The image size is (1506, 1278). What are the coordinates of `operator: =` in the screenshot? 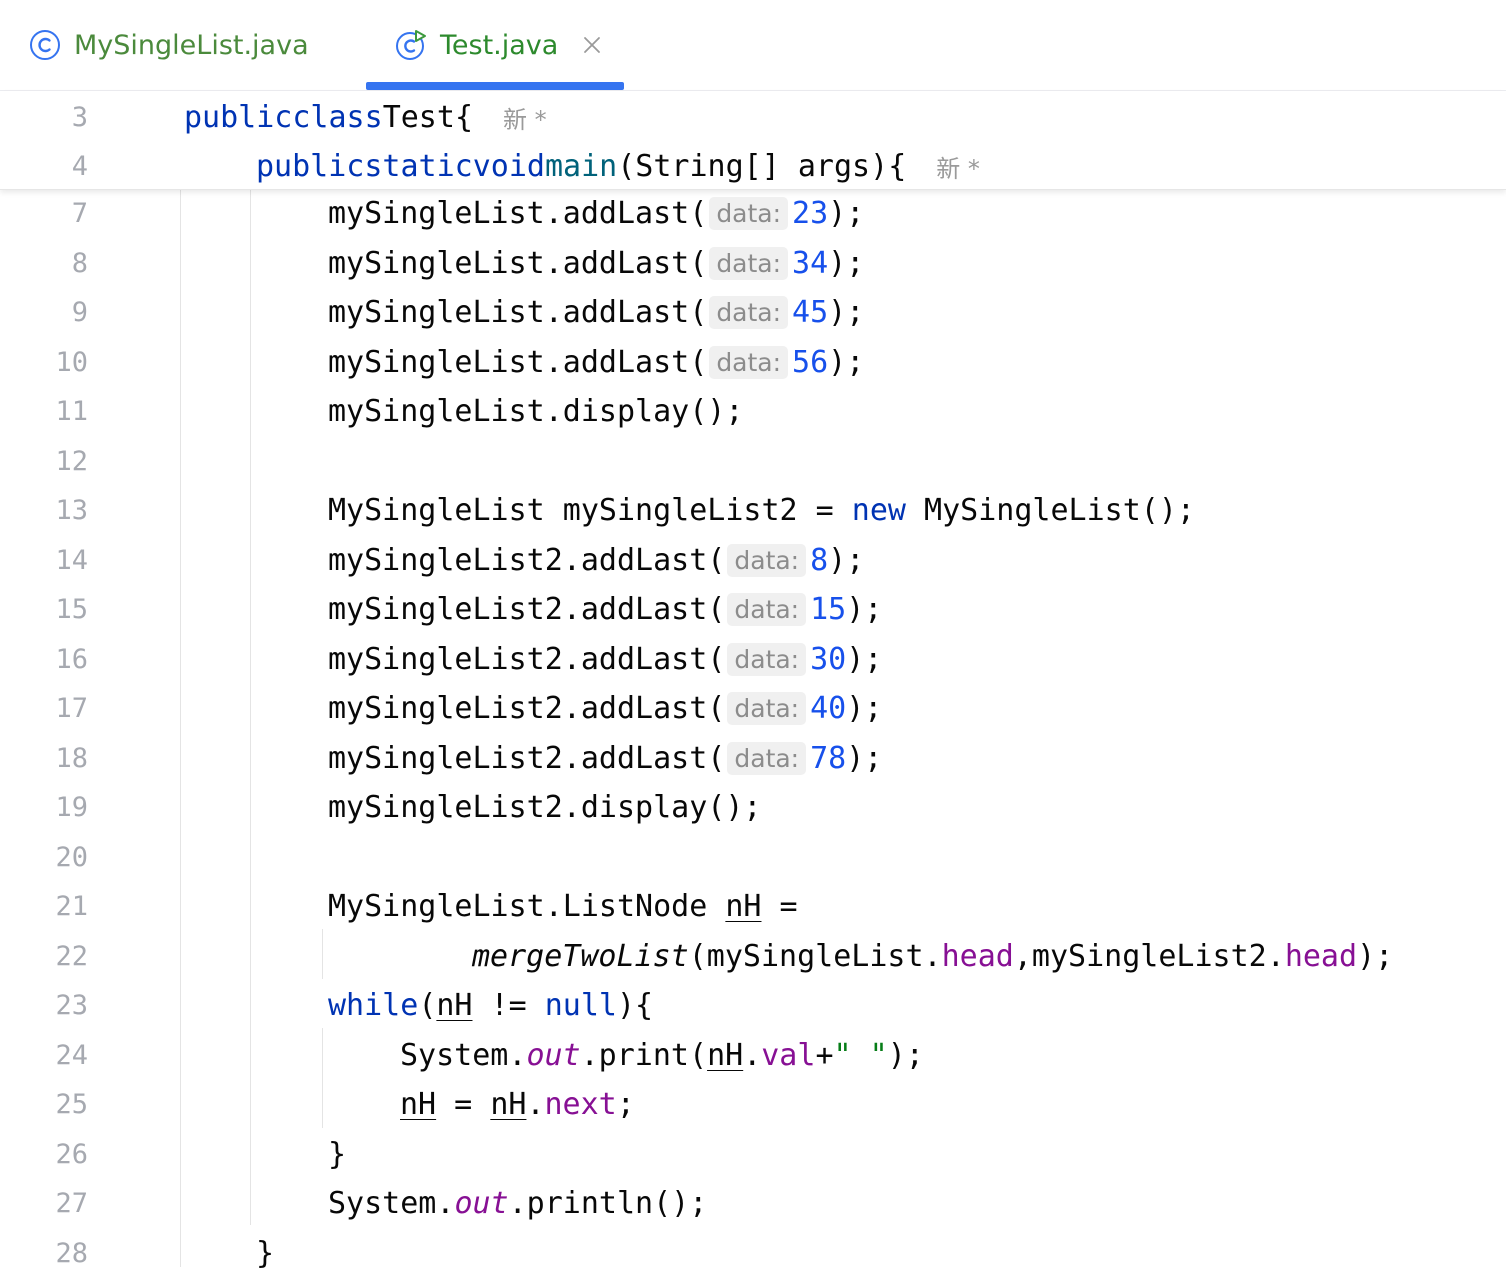 It's located at (779, 906).